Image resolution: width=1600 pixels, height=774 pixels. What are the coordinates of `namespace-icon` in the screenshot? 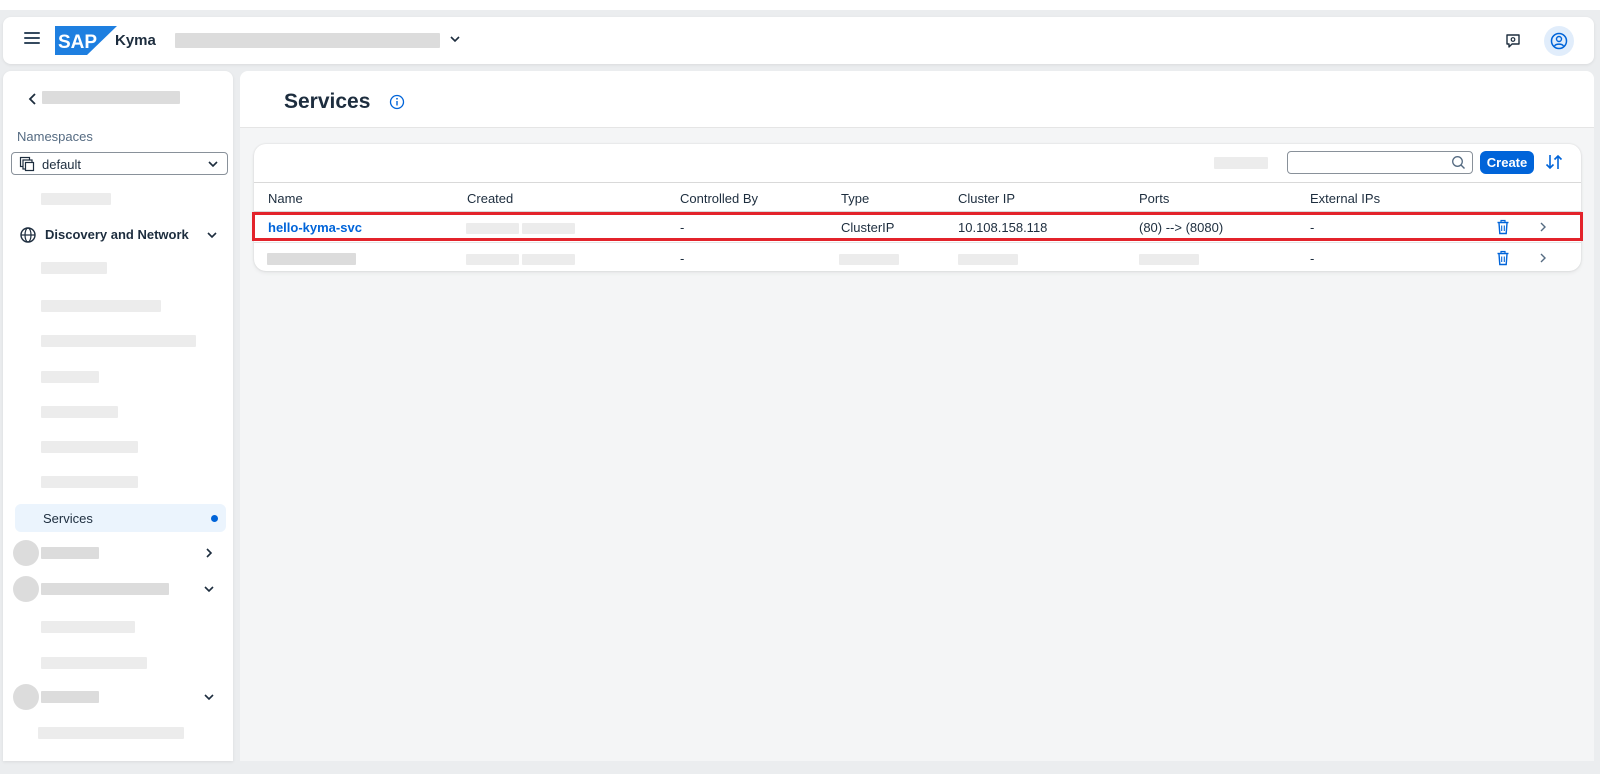 It's located at (27, 164).